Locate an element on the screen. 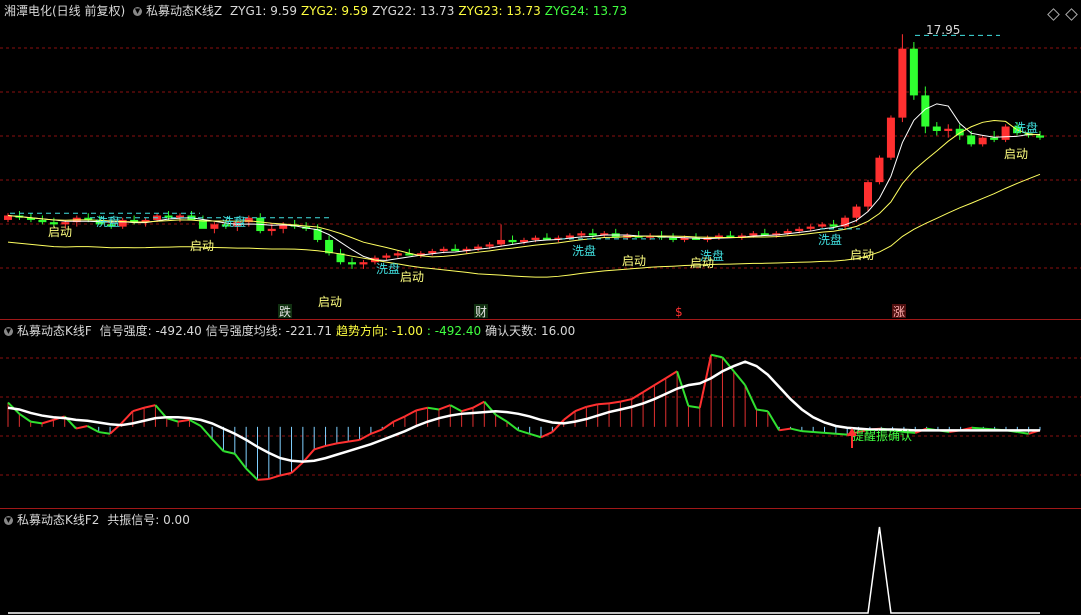 The image size is (1081, 615). indicator-name: 私募动态K线Z is located at coordinates (184, 11).